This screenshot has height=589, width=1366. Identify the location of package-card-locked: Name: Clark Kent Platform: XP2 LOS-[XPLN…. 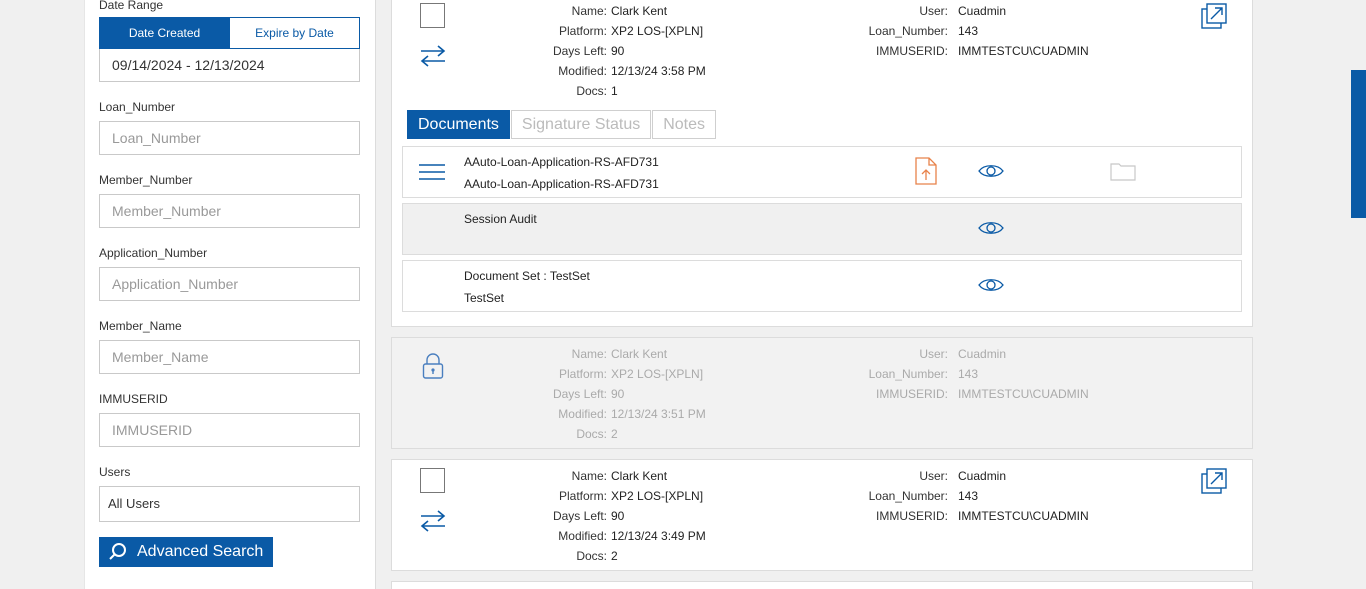
(822, 393).